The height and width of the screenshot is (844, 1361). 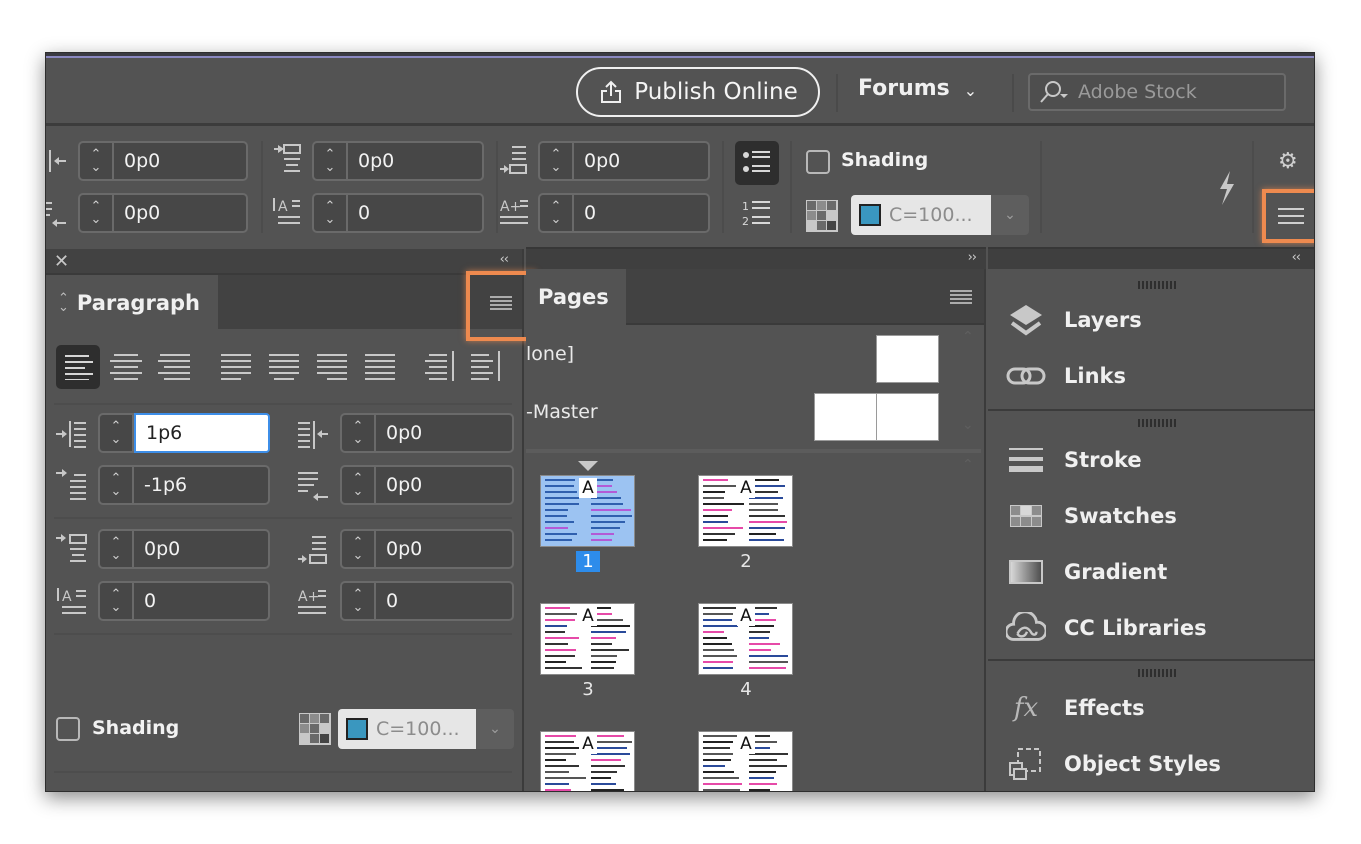 I want to click on last-line-indent-field: ⌃ ⌄ 0p0, so click(x=163, y=213).